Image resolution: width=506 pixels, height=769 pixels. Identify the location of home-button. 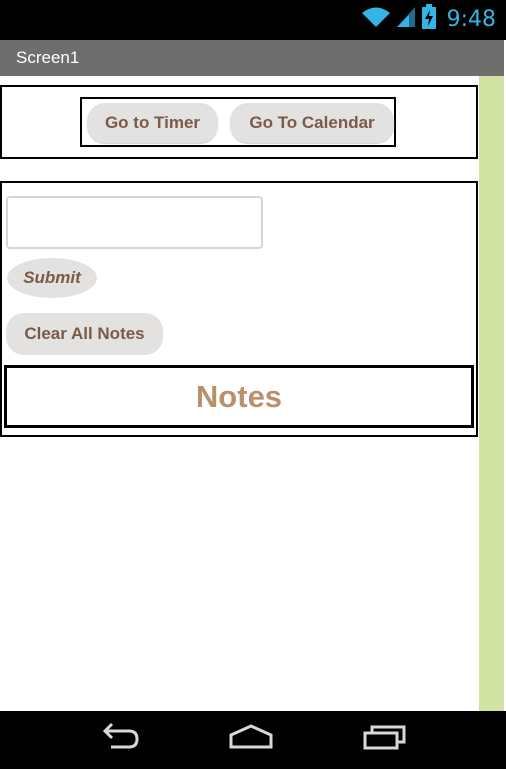
(251, 739).